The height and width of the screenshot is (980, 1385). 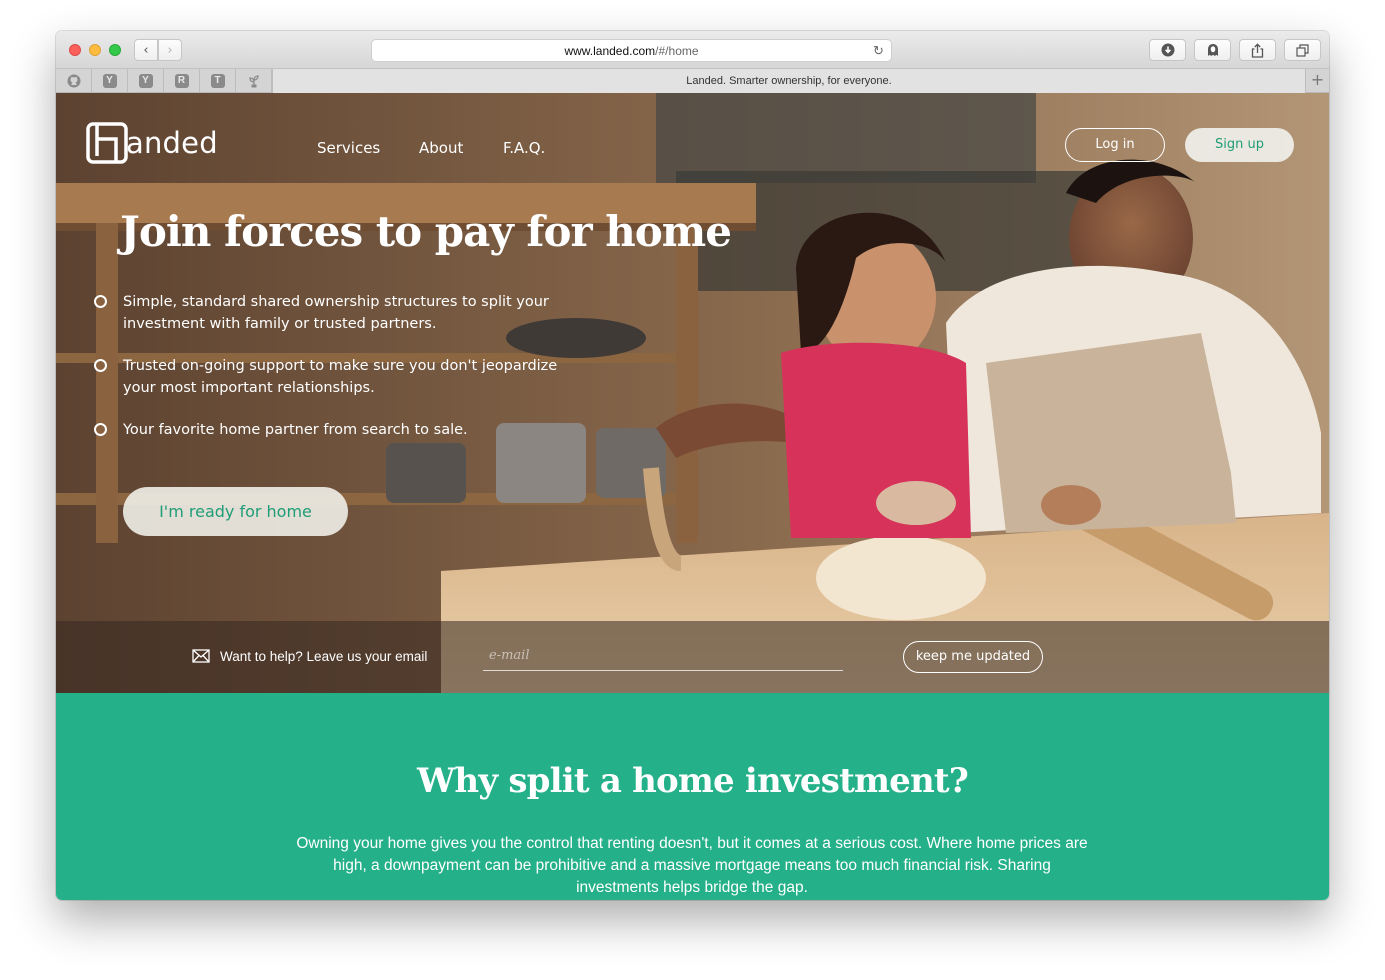 What do you see at coordinates (441, 148) in the screenshot?
I see `nav-about-link: About` at bounding box center [441, 148].